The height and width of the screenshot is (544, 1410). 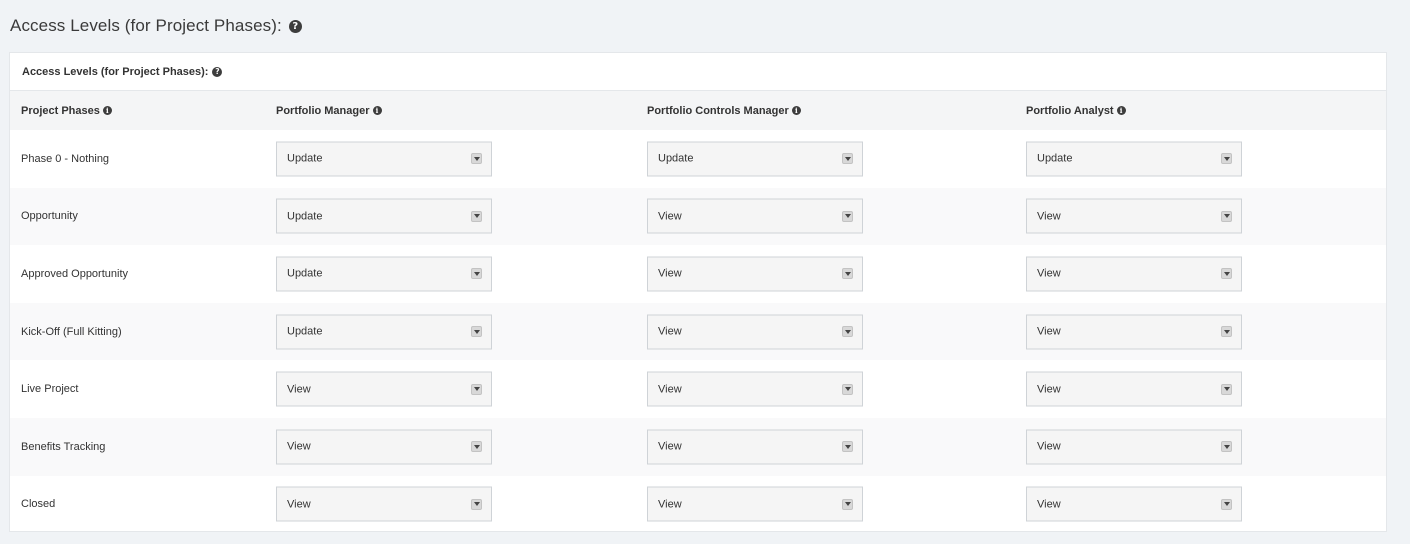 I want to click on page-title: Access Levels (for Project Phases): ?, so click(x=156, y=26).